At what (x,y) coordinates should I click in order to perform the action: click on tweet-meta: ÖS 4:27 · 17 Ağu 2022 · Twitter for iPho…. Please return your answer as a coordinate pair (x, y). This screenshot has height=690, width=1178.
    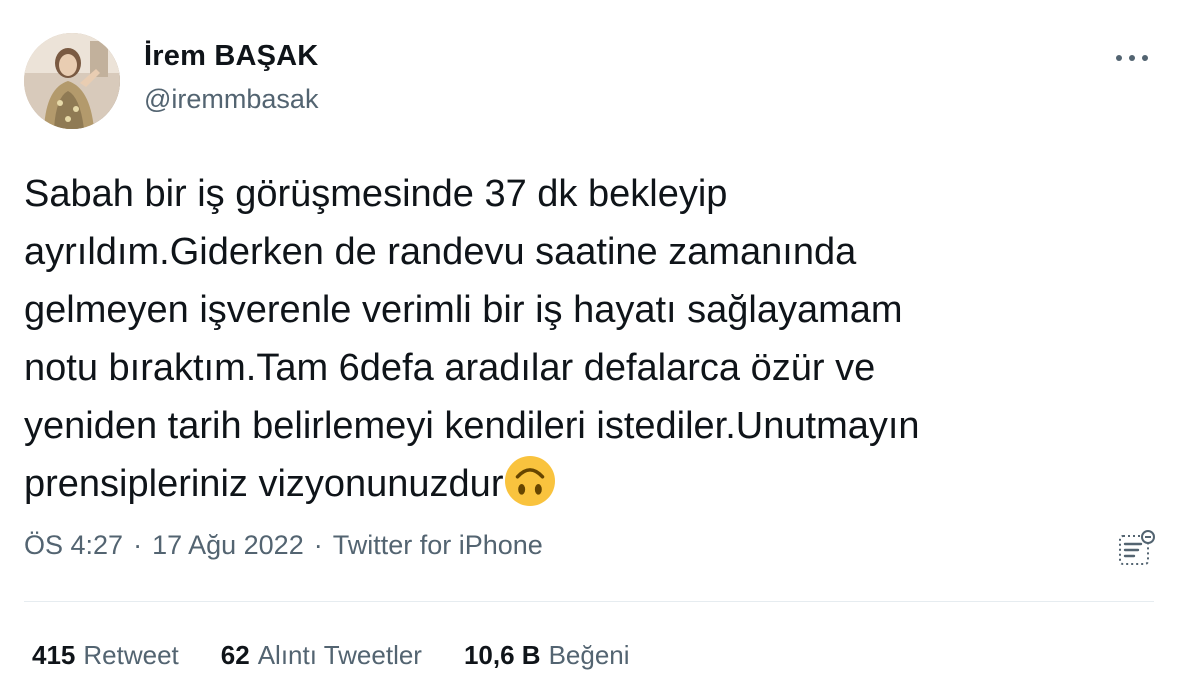
    Looking at the image, I should click on (283, 545).